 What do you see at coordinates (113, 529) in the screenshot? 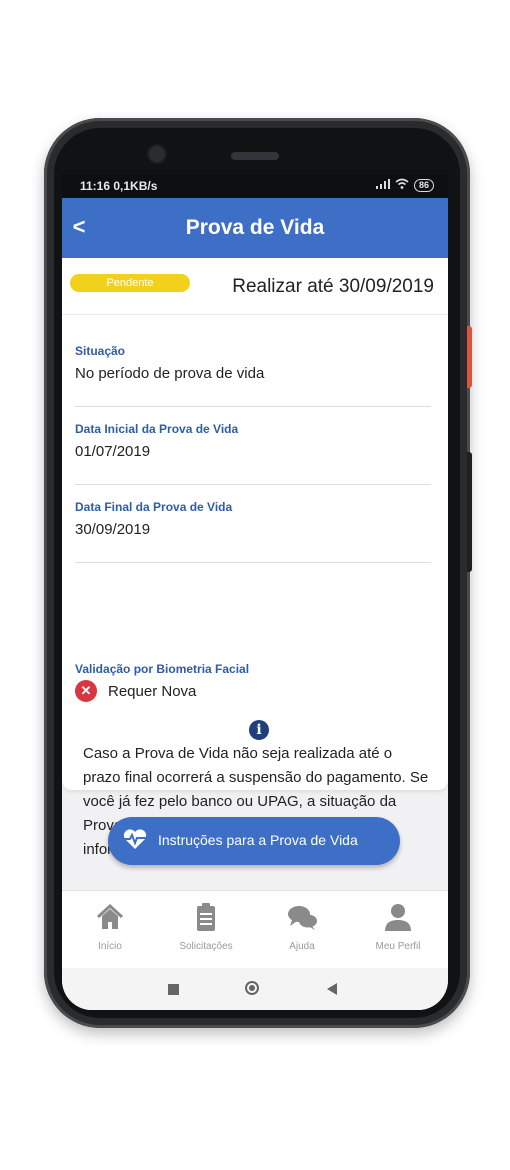
I see `field-value: 30/09/2019` at bounding box center [113, 529].